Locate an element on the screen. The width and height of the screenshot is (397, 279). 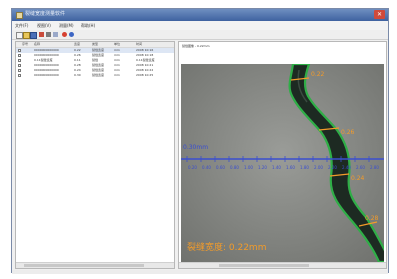
scale-tick-label: 2.20 is located at coordinates (332, 167).